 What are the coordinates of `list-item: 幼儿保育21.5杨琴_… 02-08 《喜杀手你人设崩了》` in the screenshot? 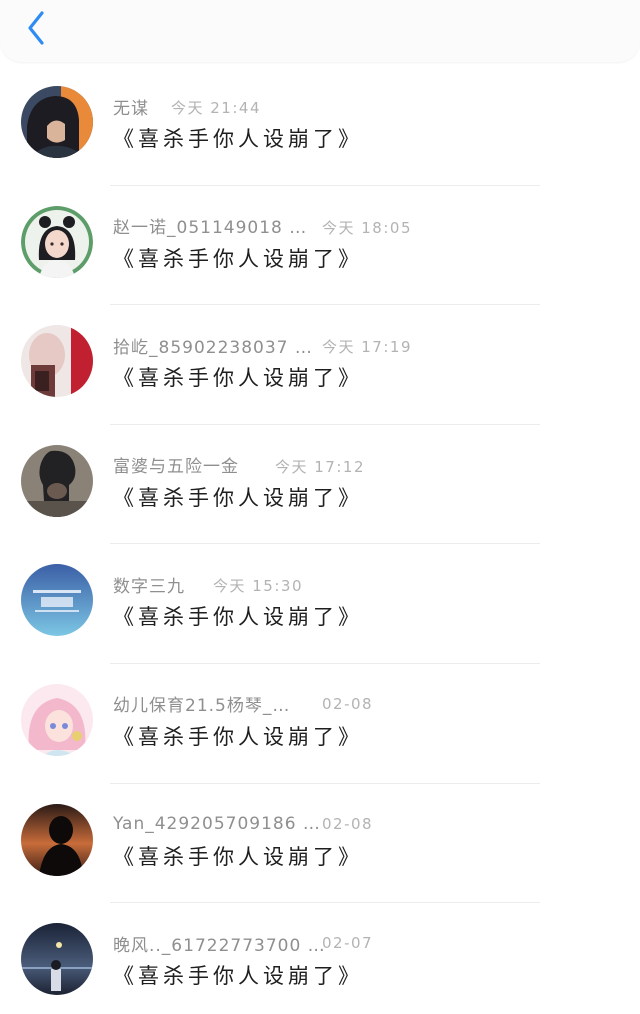 It's located at (320, 724).